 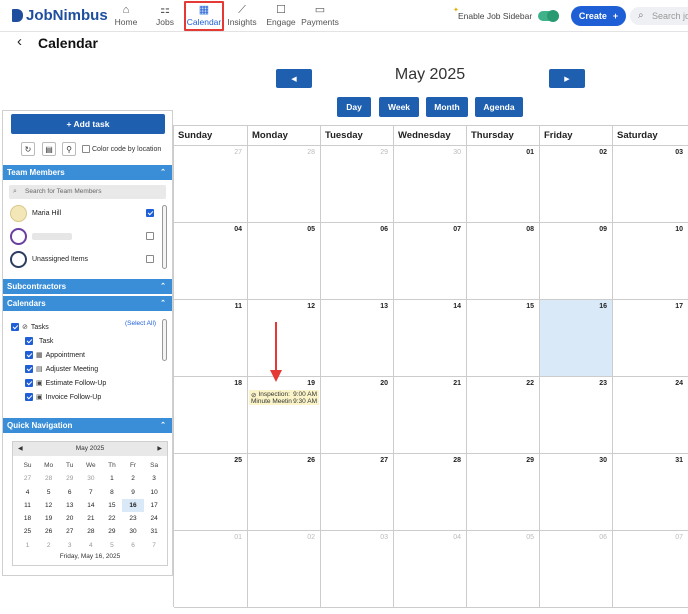 What do you see at coordinates (69, 149) in the screenshot?
I see `location-pin-icon: ⚲` at bounding box center [69, 149].